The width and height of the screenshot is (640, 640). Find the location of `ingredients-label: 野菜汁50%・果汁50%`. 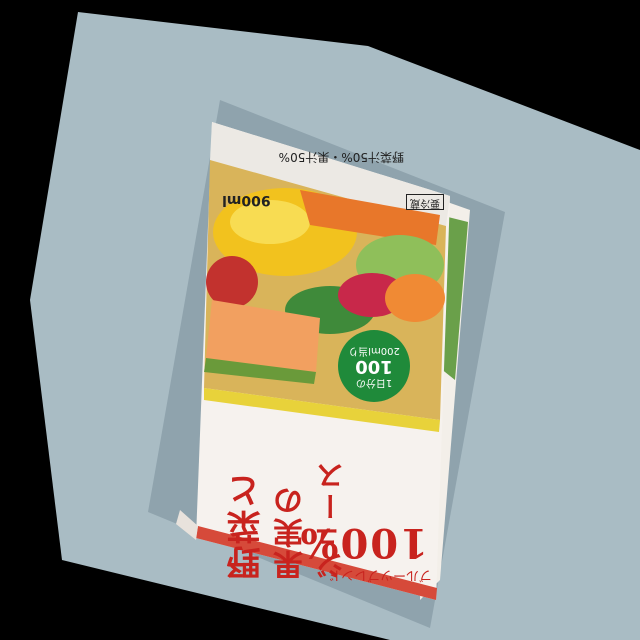

ingredients-label: 野菜汁50%・果汁50% is located at coordinates (341, 157).